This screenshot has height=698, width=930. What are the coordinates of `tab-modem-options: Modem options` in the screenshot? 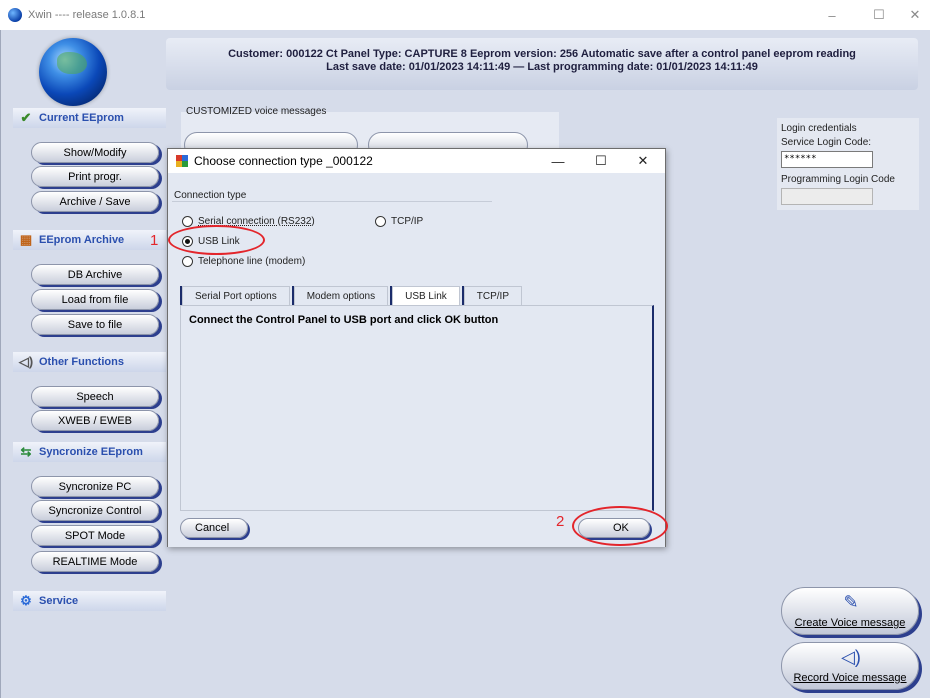 It's located at (341, 295).